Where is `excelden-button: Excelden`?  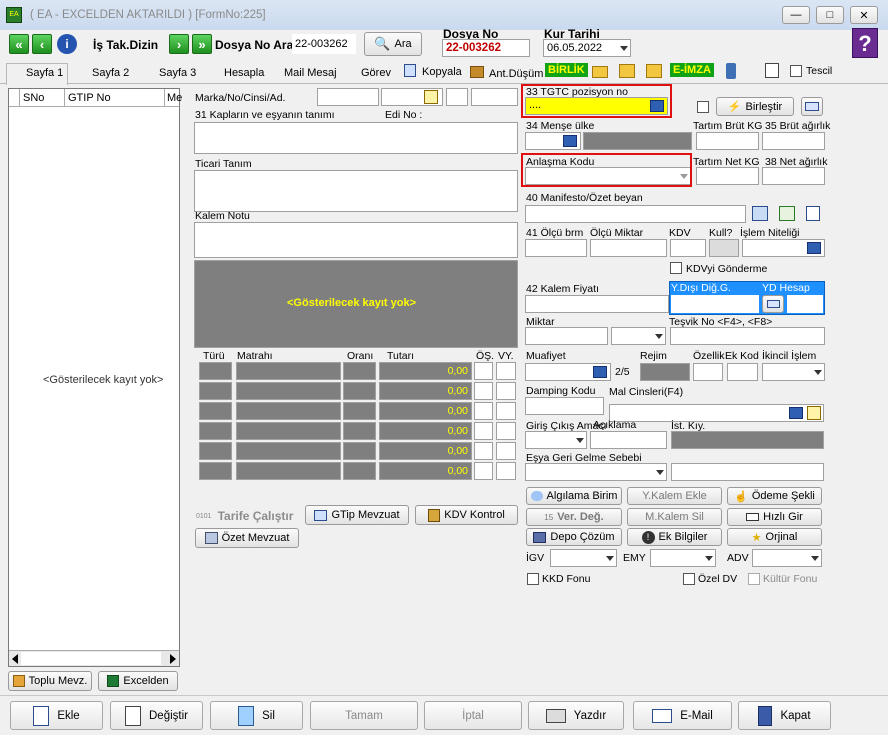 excelden-button: Excelden is located at coordinates (138, 681).